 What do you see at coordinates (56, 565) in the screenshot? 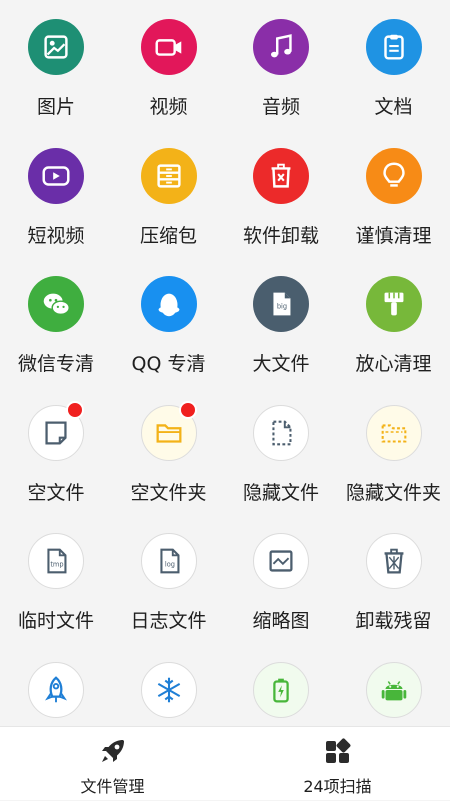
I see `file-badge-text: tmp` at bounding box center [56, 565].